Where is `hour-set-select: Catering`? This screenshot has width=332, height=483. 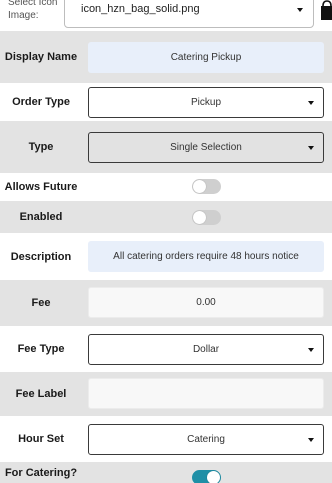 hour-set-select: Catering is located at coordinates (206, 439).